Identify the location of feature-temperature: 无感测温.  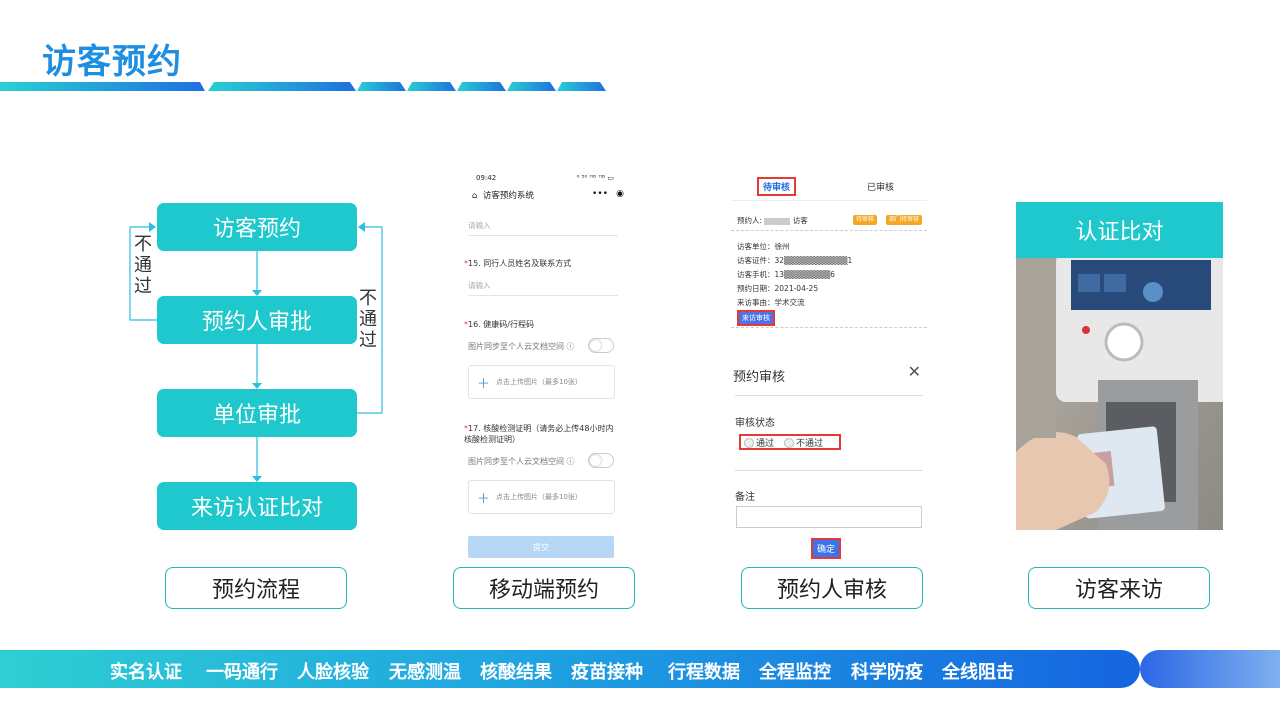
(425, 672).